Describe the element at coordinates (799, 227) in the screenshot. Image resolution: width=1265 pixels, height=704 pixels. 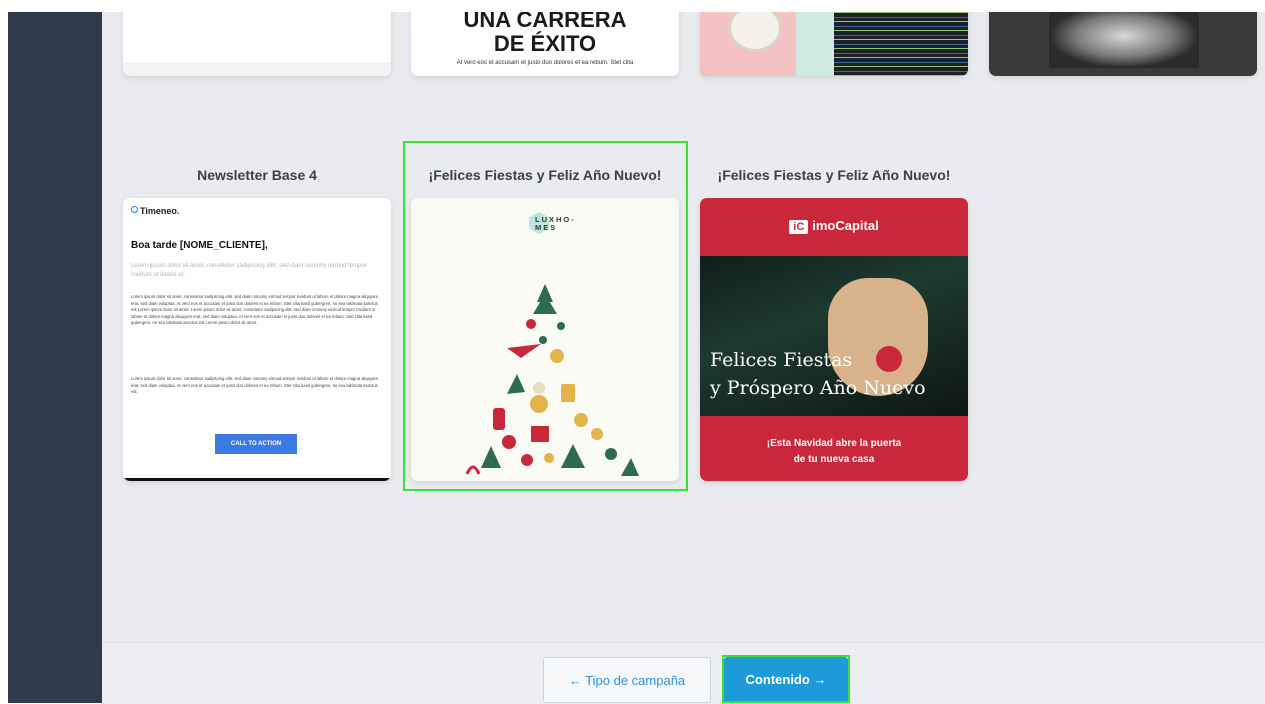
I see `ic-badge-icon: iC` at that location.